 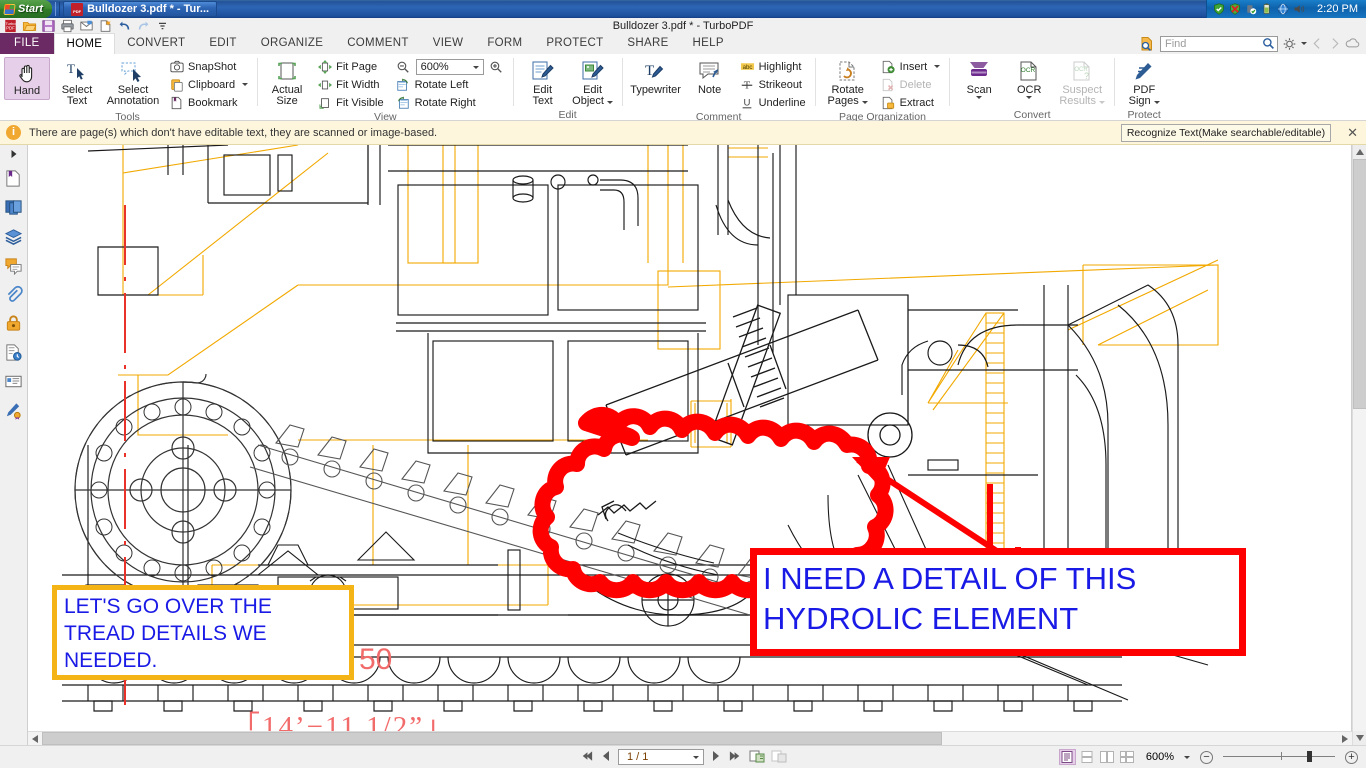 What do you see at coordinates (29, 26) in the screenshot?
I see `open-icon` at bounding box center [29, 26].